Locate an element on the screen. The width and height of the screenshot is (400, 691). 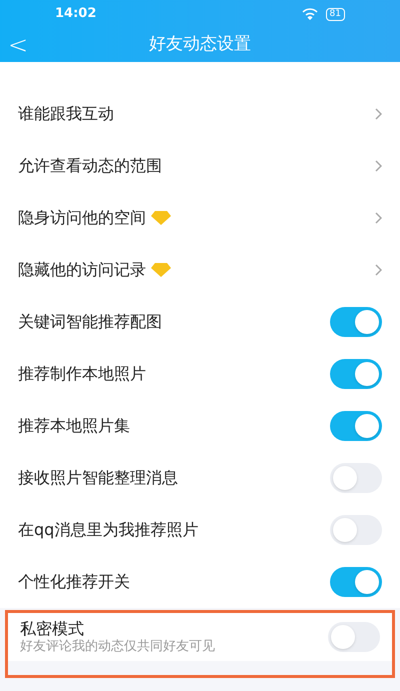
setting-label: 隐身访问他的空间 is located at coordinates (82, 218).